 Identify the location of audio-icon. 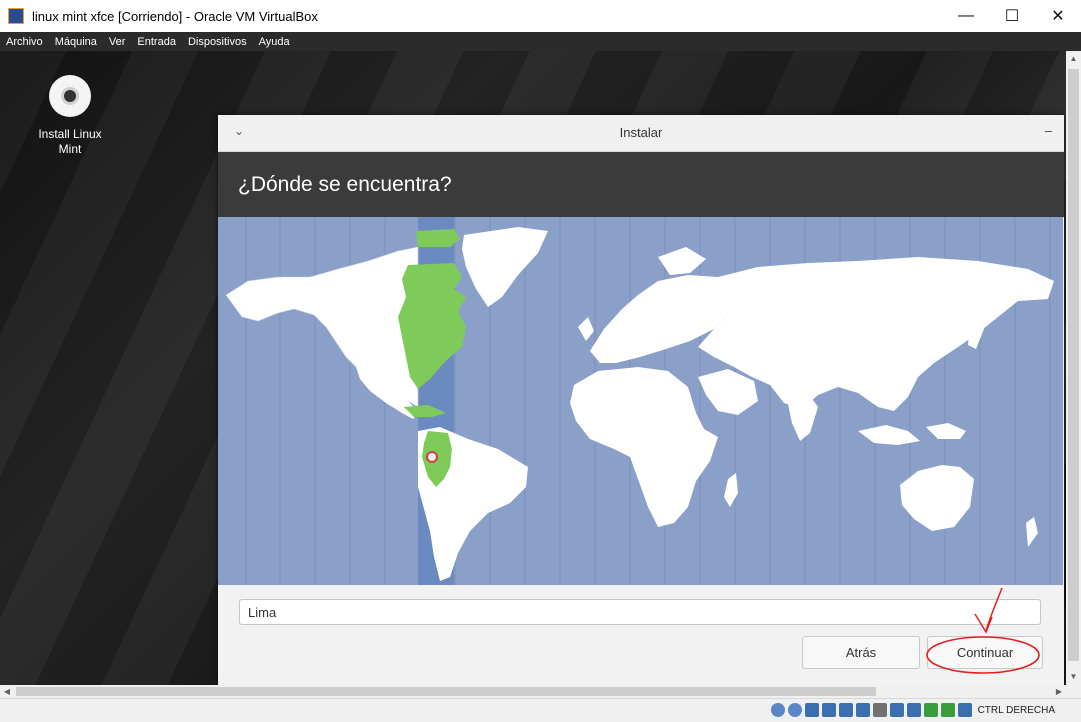
(811, 710).